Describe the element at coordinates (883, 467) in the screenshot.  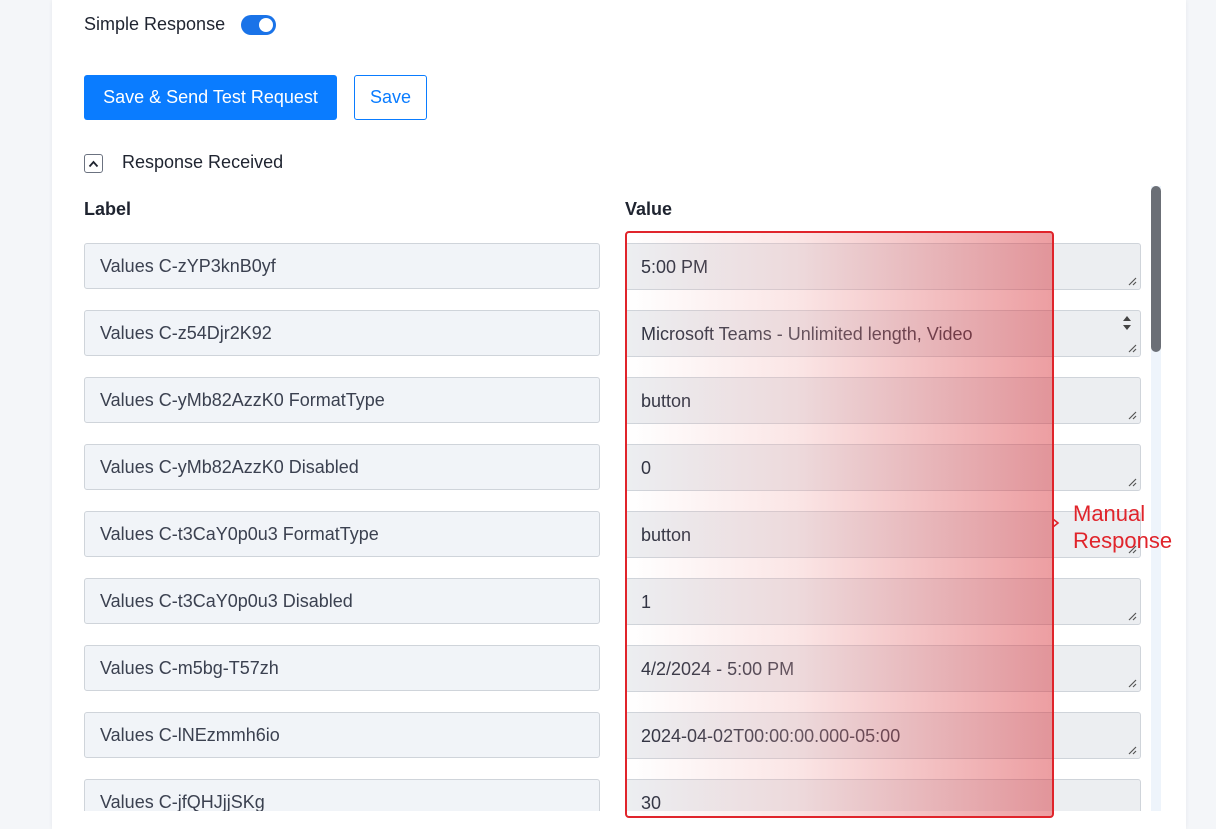
I see `value-field: 0` at that location.